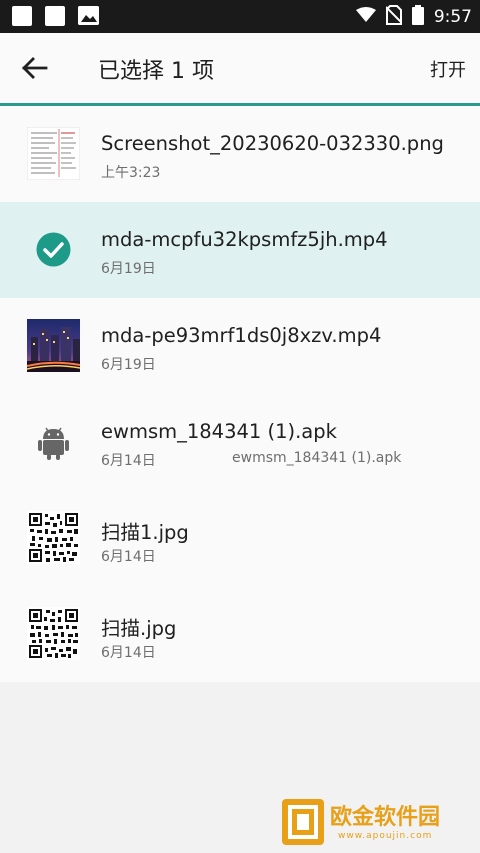 This screenshot has width=480, height=853. Describe the element at coordinates (452, 16) in the screenshot. I see `status-time: 9:57` at that location.